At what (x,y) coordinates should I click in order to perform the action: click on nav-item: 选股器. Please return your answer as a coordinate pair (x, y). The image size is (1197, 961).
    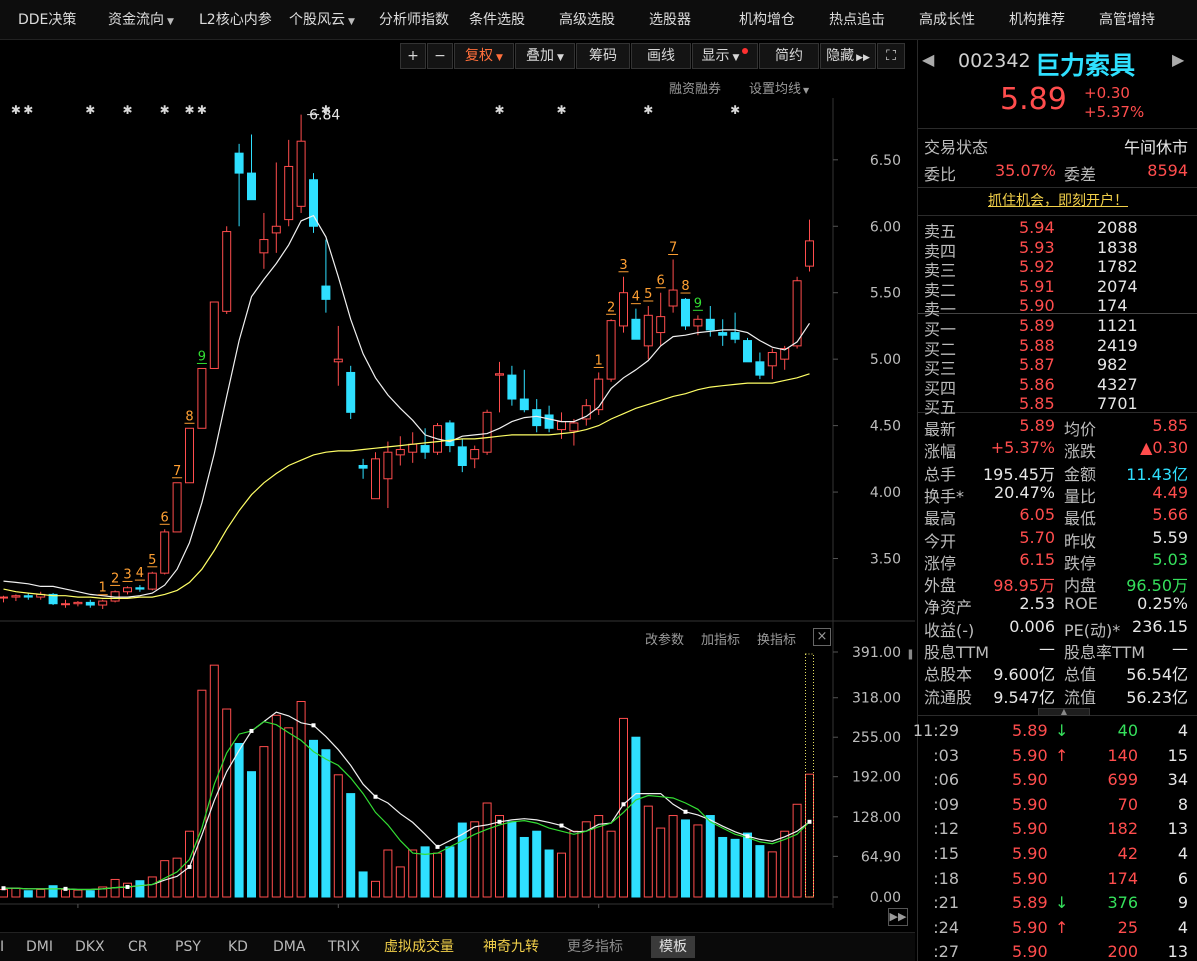
    Looking at the image, I should click on (670, 20).